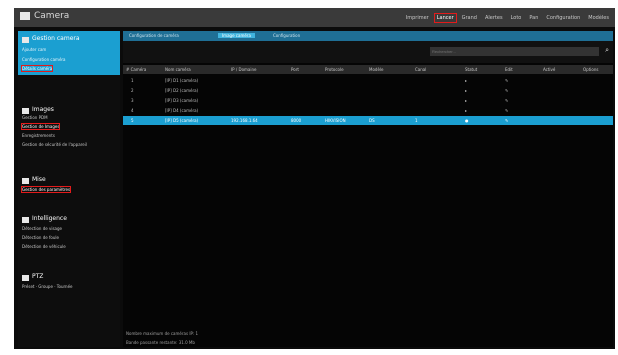  Describe the element at coordinates (368, 52) in the screenshot. I see `search-bar: ⌕` at that location.